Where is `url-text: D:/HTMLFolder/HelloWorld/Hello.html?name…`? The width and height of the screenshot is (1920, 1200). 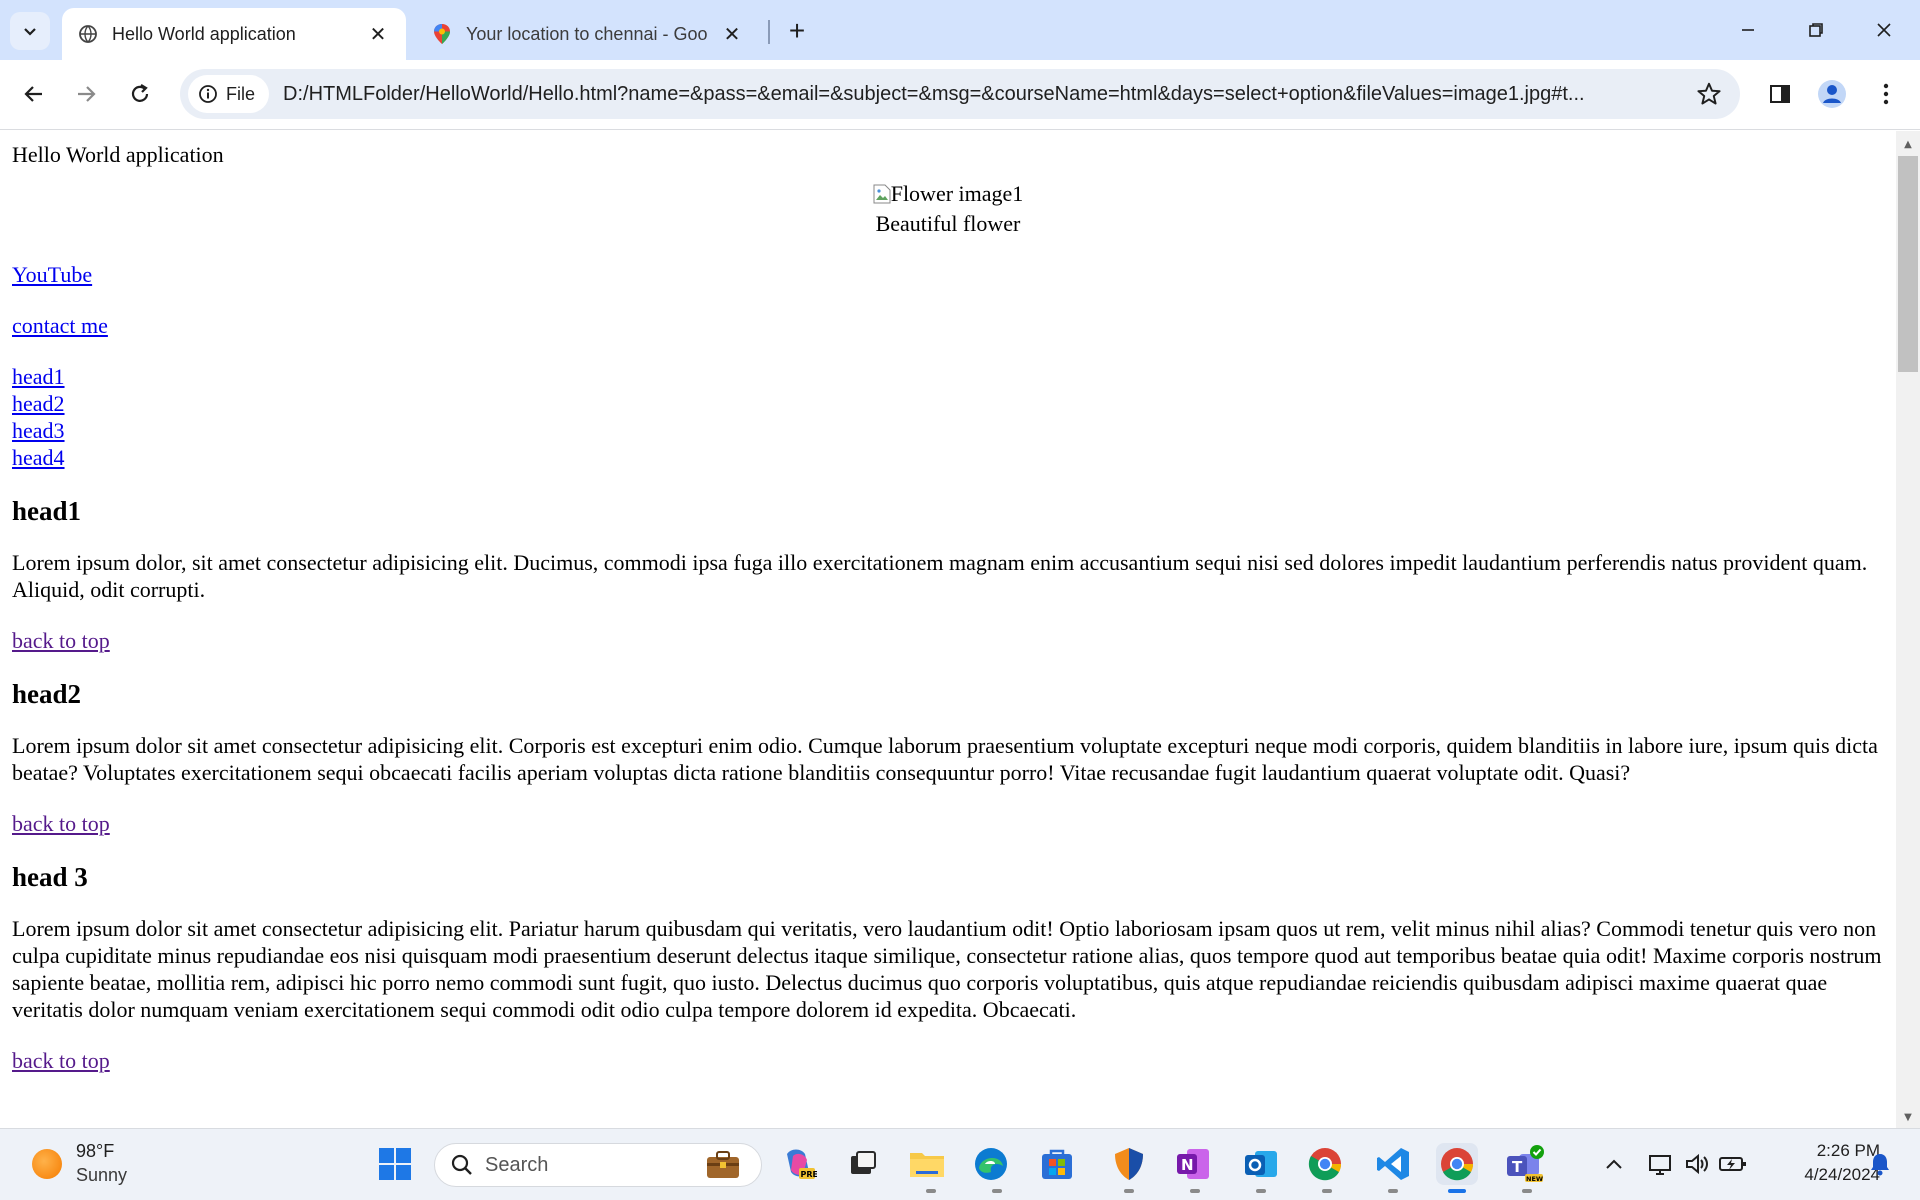 url-text: D:/HTMLFolder/HelloWorld/Hello.html?name… is located at coordinates (978, 94).